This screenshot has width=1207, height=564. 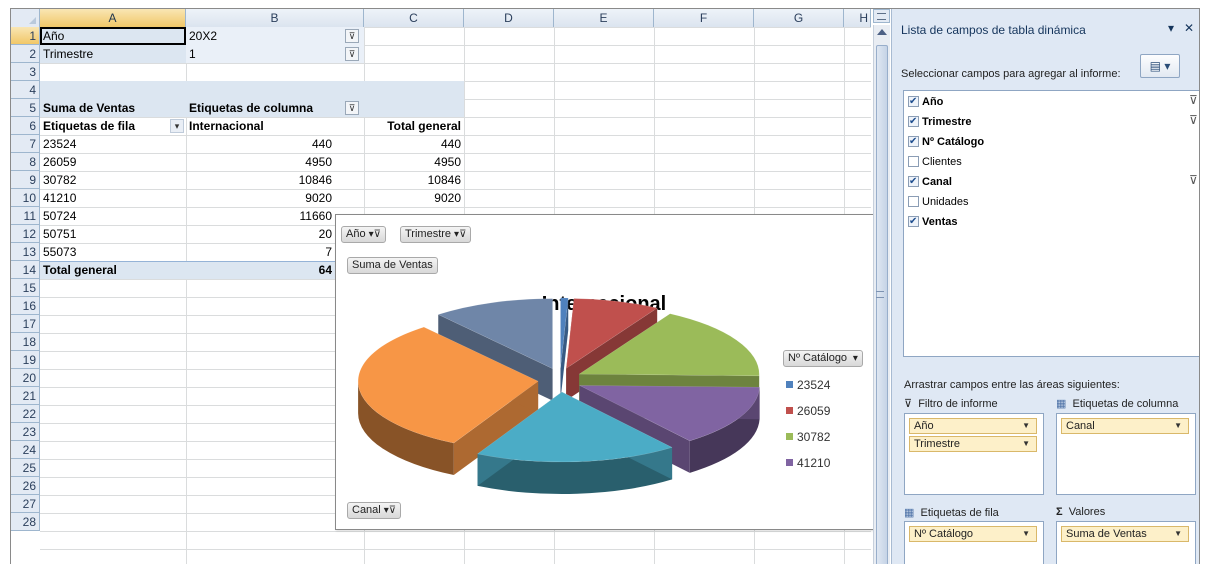 I want to click on row-header: 20, so click(x=25, y=378).